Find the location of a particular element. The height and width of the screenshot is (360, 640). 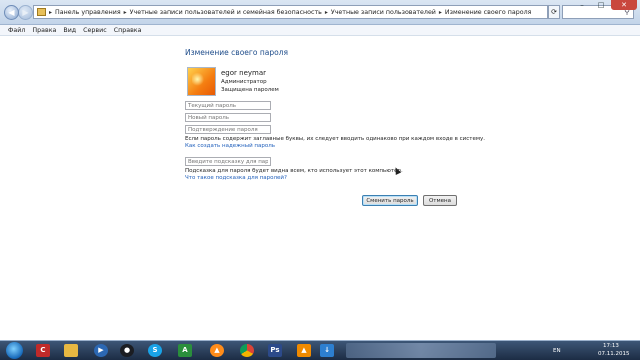

confirm-password-field is located at coordinates (228, 129).